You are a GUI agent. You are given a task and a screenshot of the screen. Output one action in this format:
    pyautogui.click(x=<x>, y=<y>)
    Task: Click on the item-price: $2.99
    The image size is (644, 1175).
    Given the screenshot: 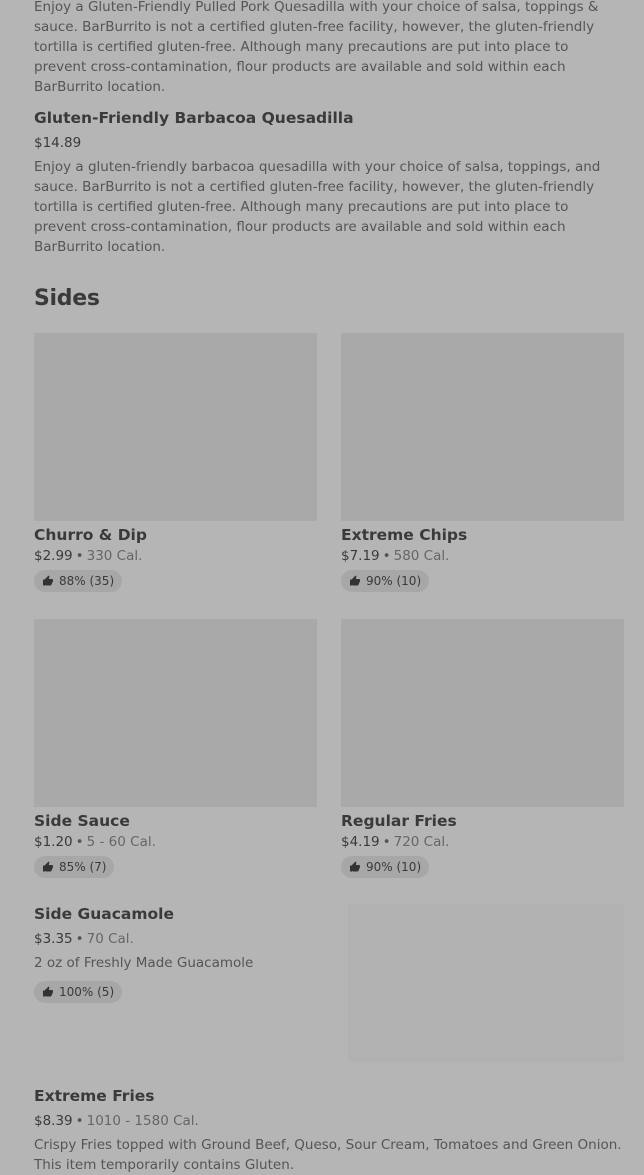 What is the action you would take?
    pyautogui.click(x=53, y=556)
    